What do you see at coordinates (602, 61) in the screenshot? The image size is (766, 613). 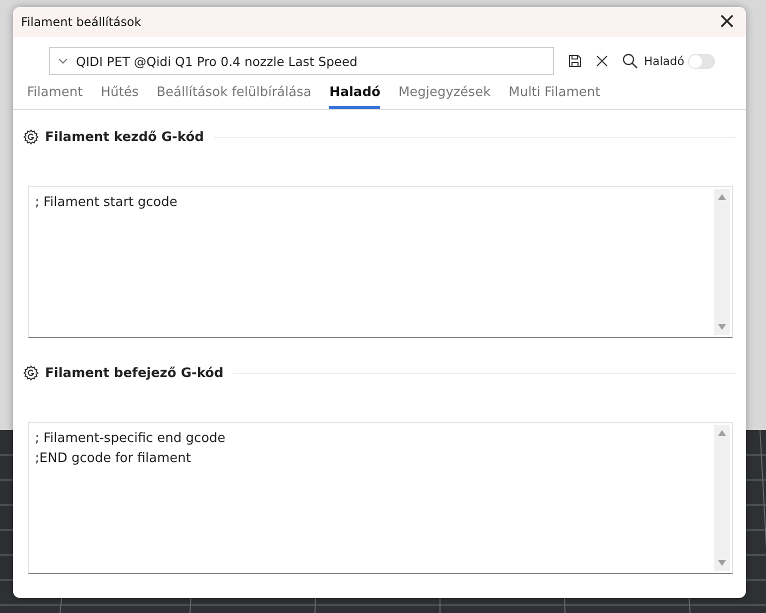 I see `close-icon` at bounding box center [602, 61].